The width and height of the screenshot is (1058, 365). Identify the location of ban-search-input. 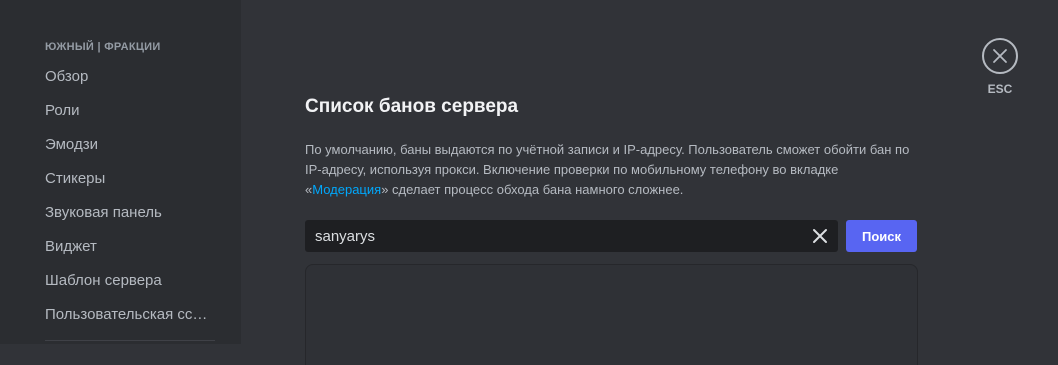
(555, 236).